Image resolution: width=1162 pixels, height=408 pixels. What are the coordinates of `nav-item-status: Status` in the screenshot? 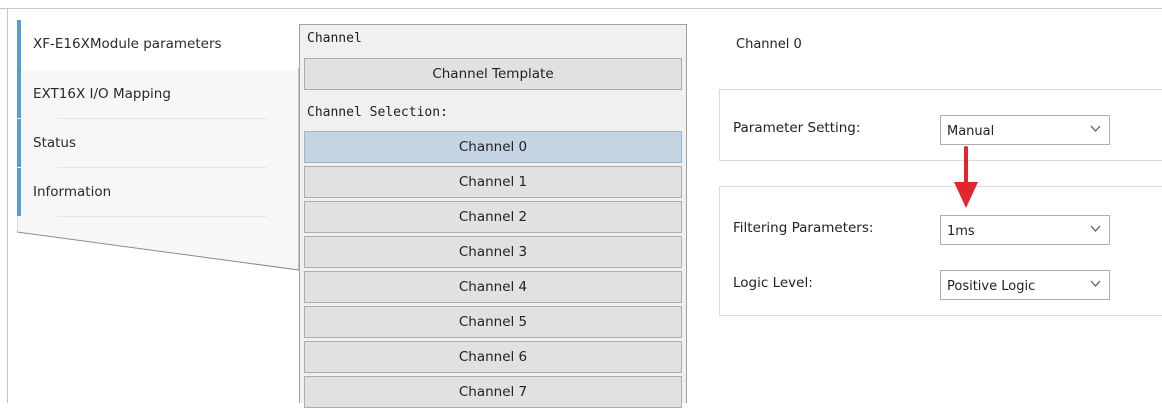 It's located at (157, 143).